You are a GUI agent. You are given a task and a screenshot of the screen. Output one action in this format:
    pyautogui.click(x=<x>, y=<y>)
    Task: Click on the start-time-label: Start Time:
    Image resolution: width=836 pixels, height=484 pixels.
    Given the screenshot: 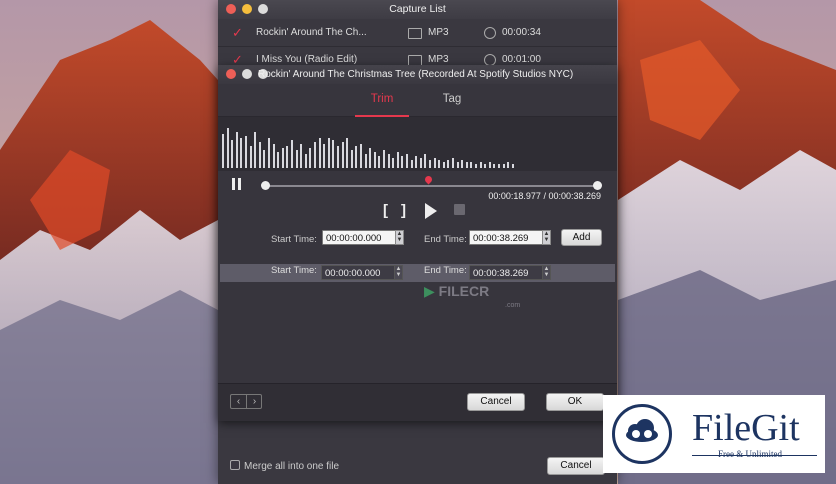 What is the action you would take?
    pyautogui.click(x=294, y=239)
    